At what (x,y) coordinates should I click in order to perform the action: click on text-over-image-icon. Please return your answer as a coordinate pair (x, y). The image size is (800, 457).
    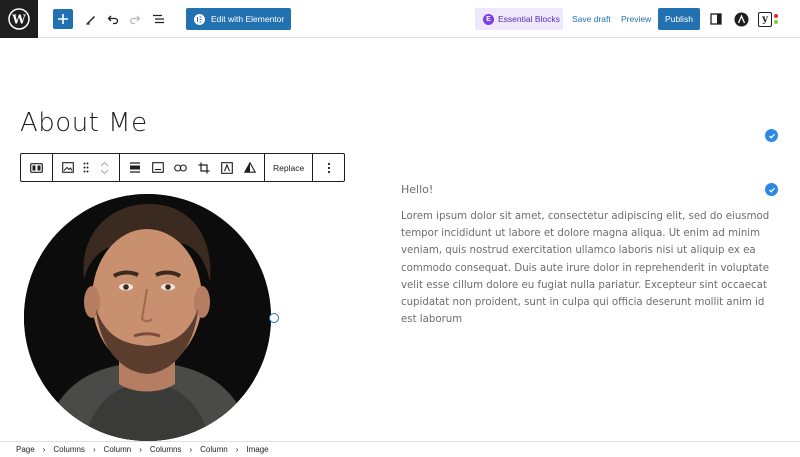
    Looking at the image, I should click on (226, 167).